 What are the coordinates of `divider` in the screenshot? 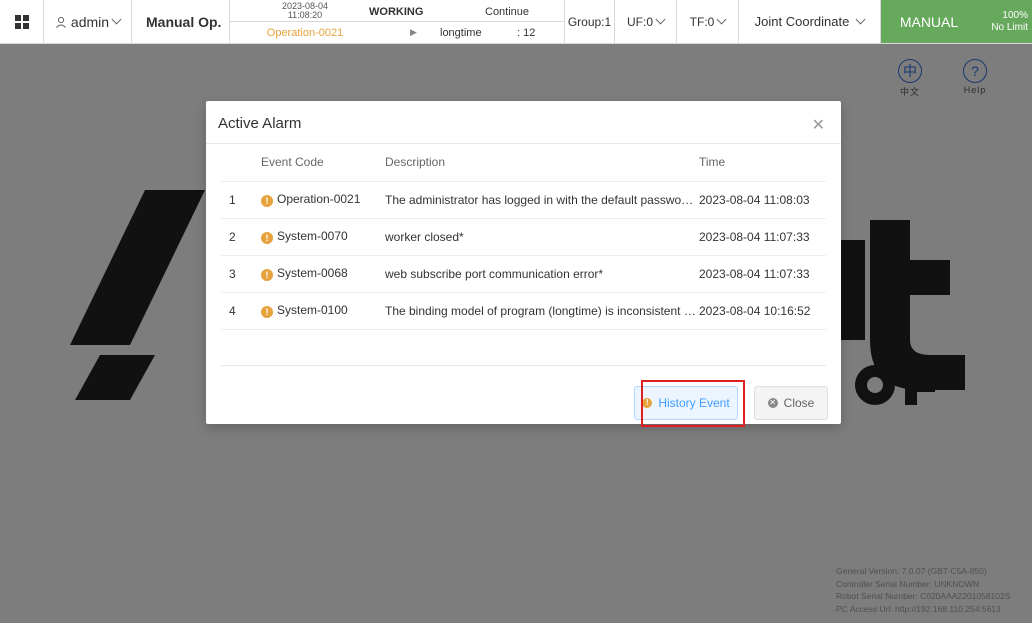 It's located at (523, 365).